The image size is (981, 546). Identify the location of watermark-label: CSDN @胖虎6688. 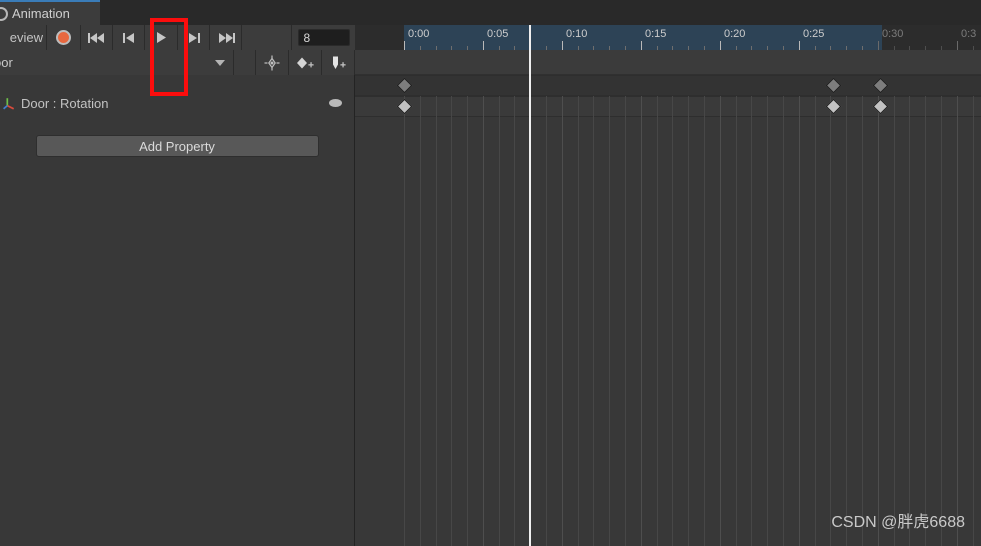
(898, 522).